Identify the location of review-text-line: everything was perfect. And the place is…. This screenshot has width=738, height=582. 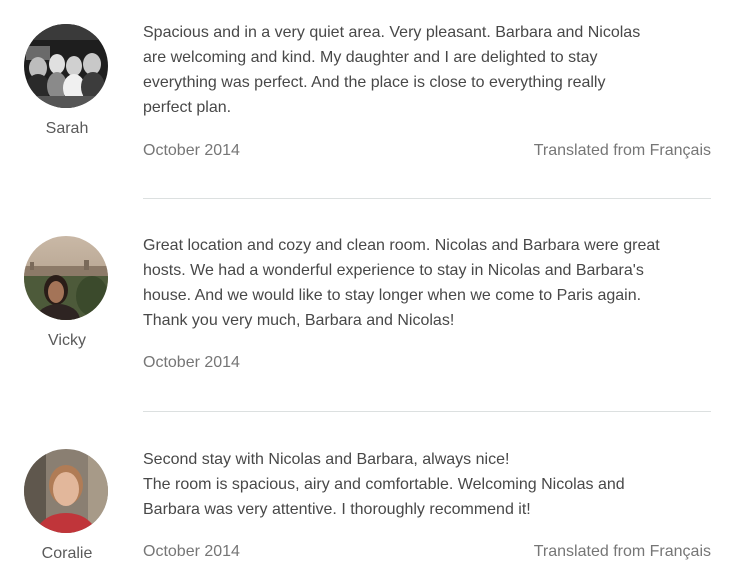
(374, 82).